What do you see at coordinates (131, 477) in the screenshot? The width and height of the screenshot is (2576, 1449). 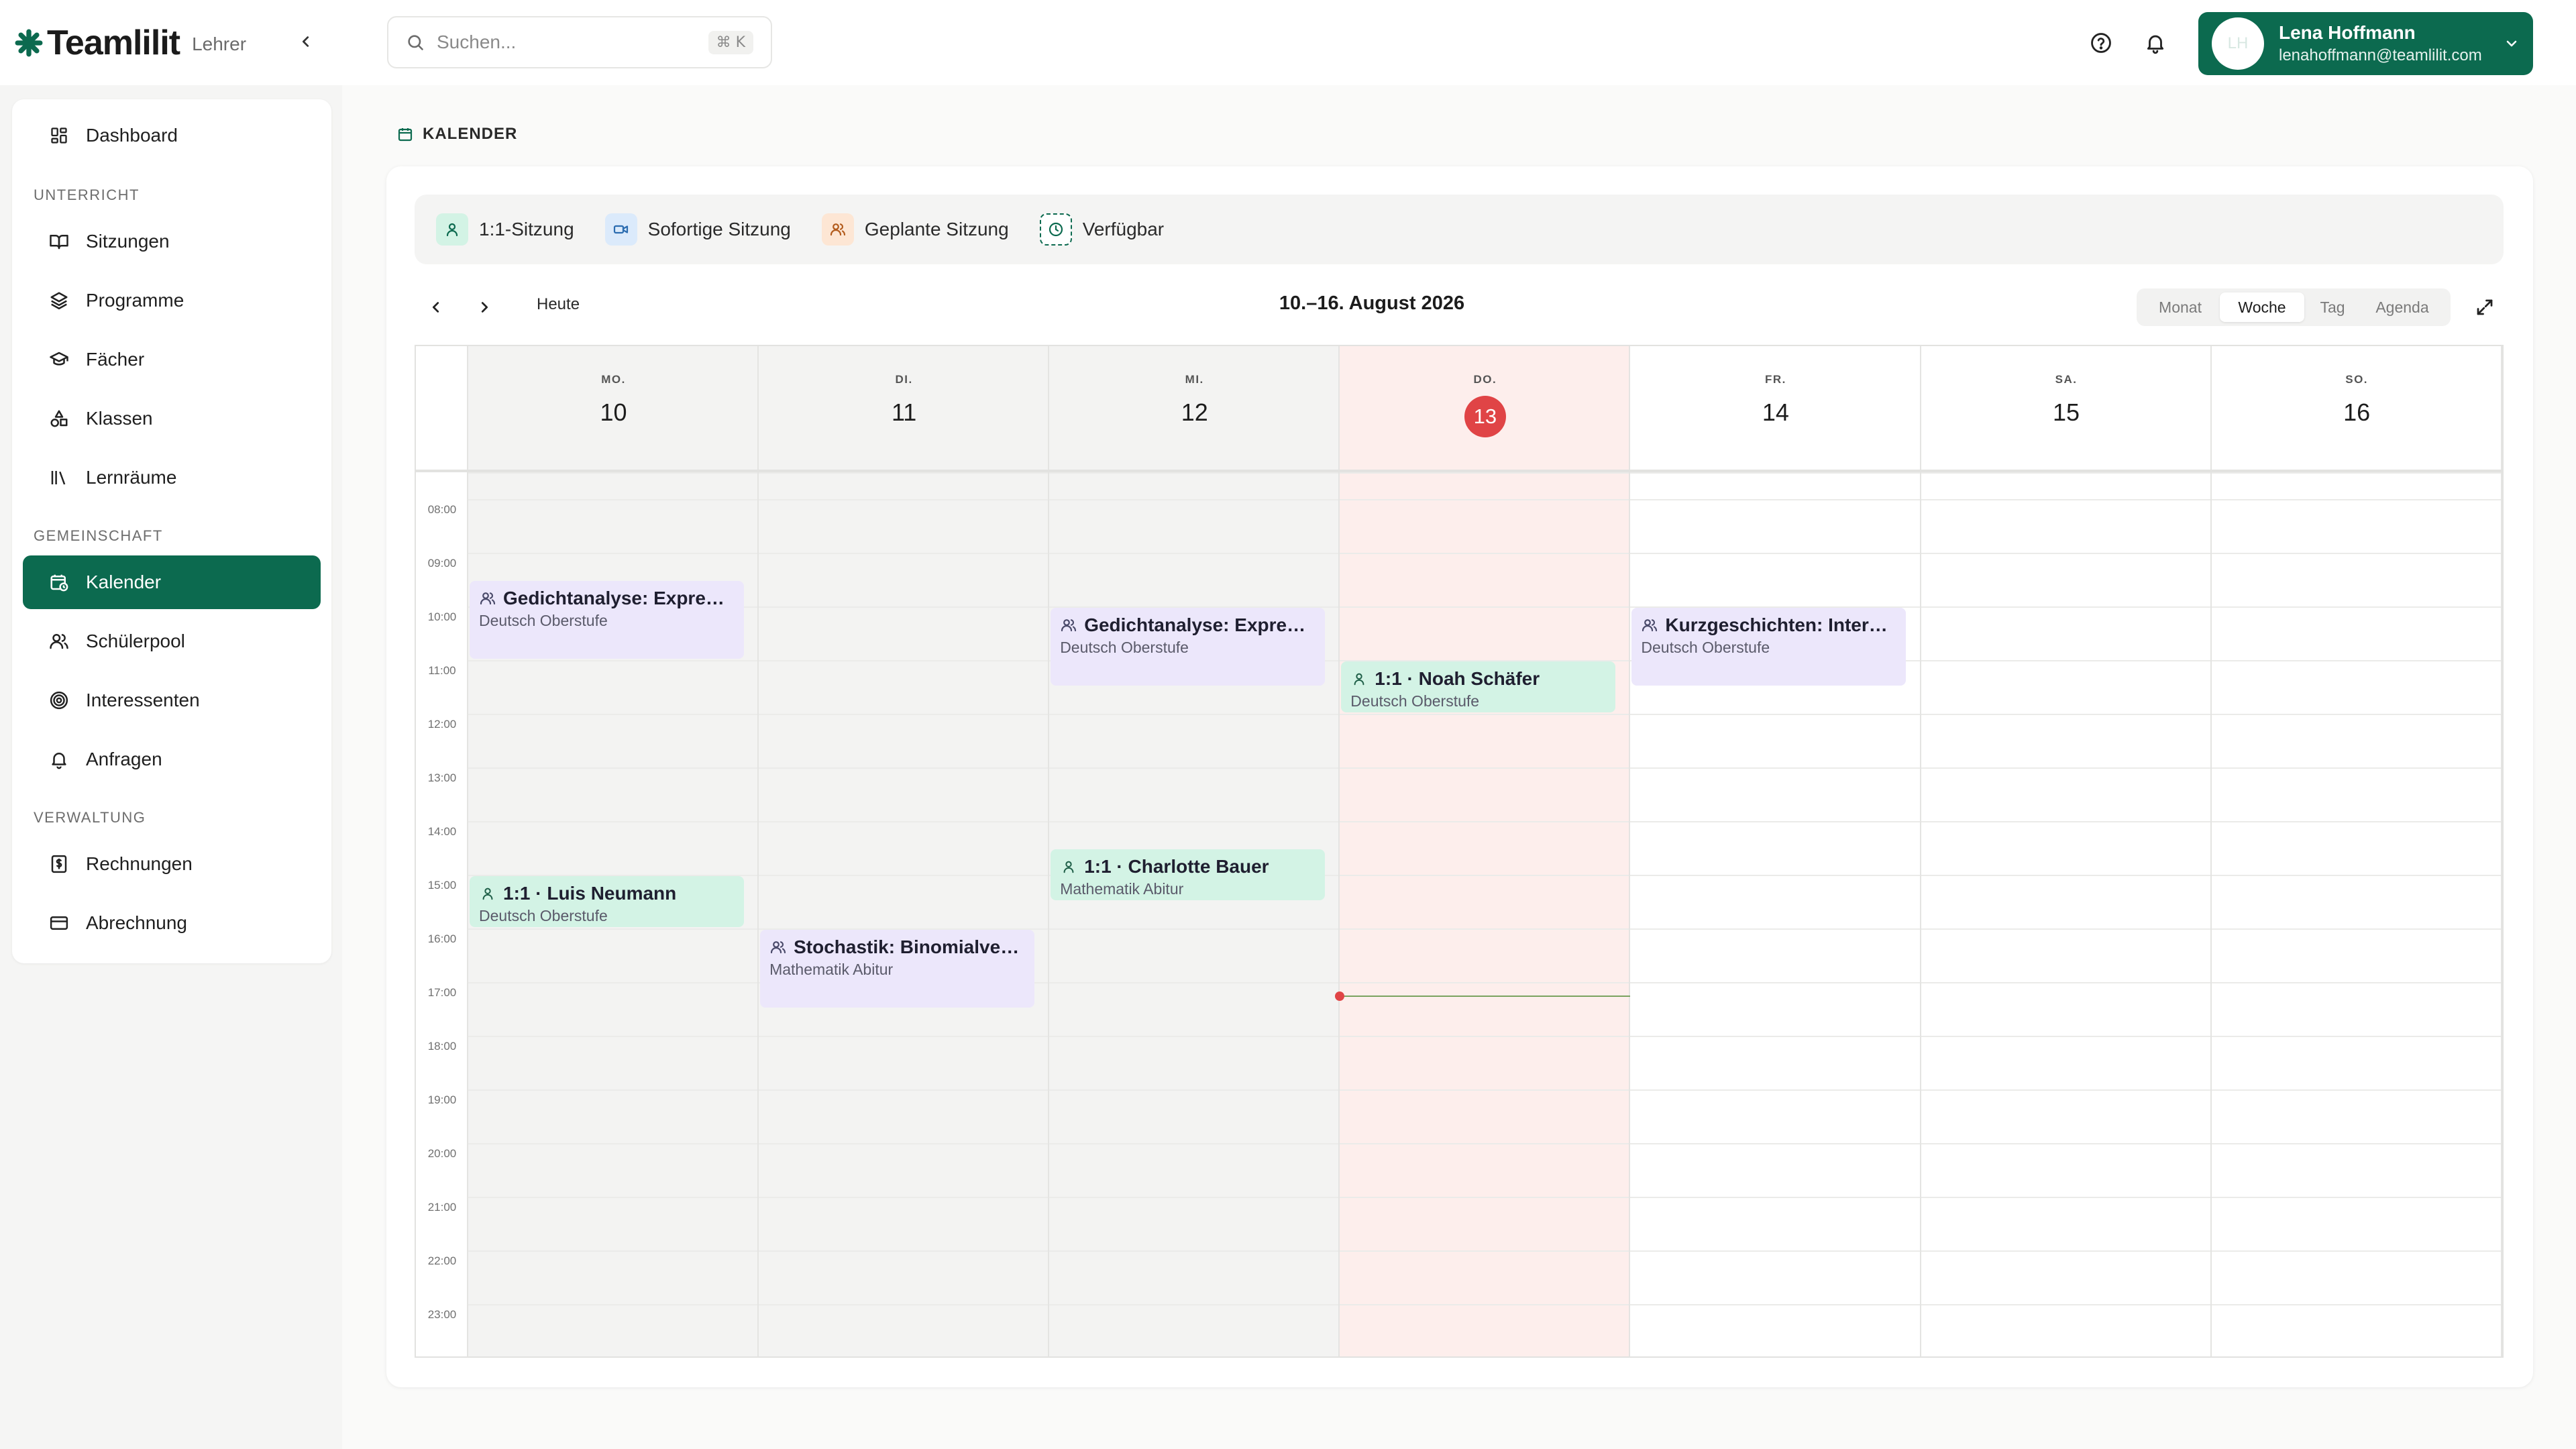 I see `sidebar-item-label: Lernräume` at bounding box center [131, 477].